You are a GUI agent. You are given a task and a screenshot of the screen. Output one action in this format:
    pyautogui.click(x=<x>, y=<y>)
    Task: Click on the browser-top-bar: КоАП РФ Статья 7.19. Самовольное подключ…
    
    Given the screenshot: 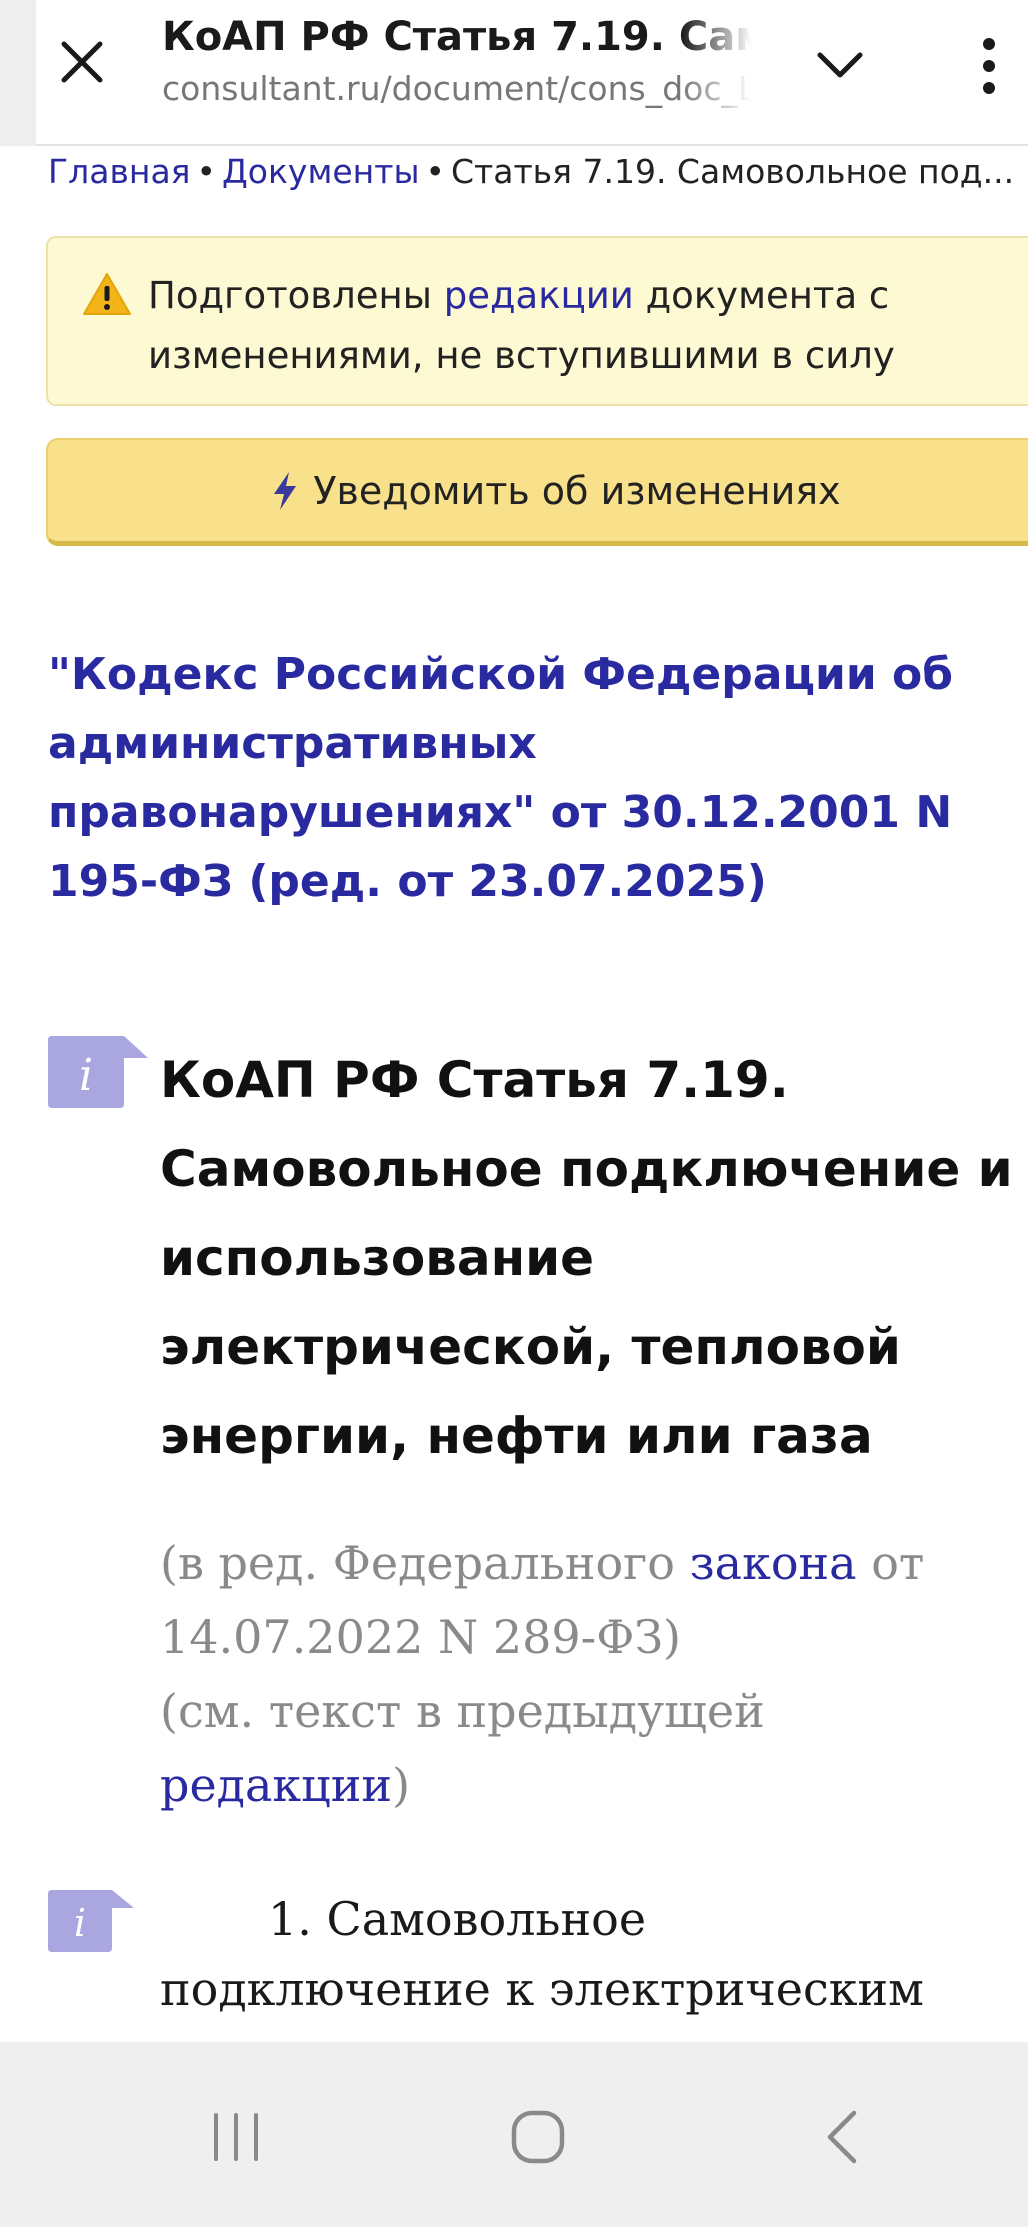 What is the action you would take?
    pyautogui.click(x=514, y=73)
    